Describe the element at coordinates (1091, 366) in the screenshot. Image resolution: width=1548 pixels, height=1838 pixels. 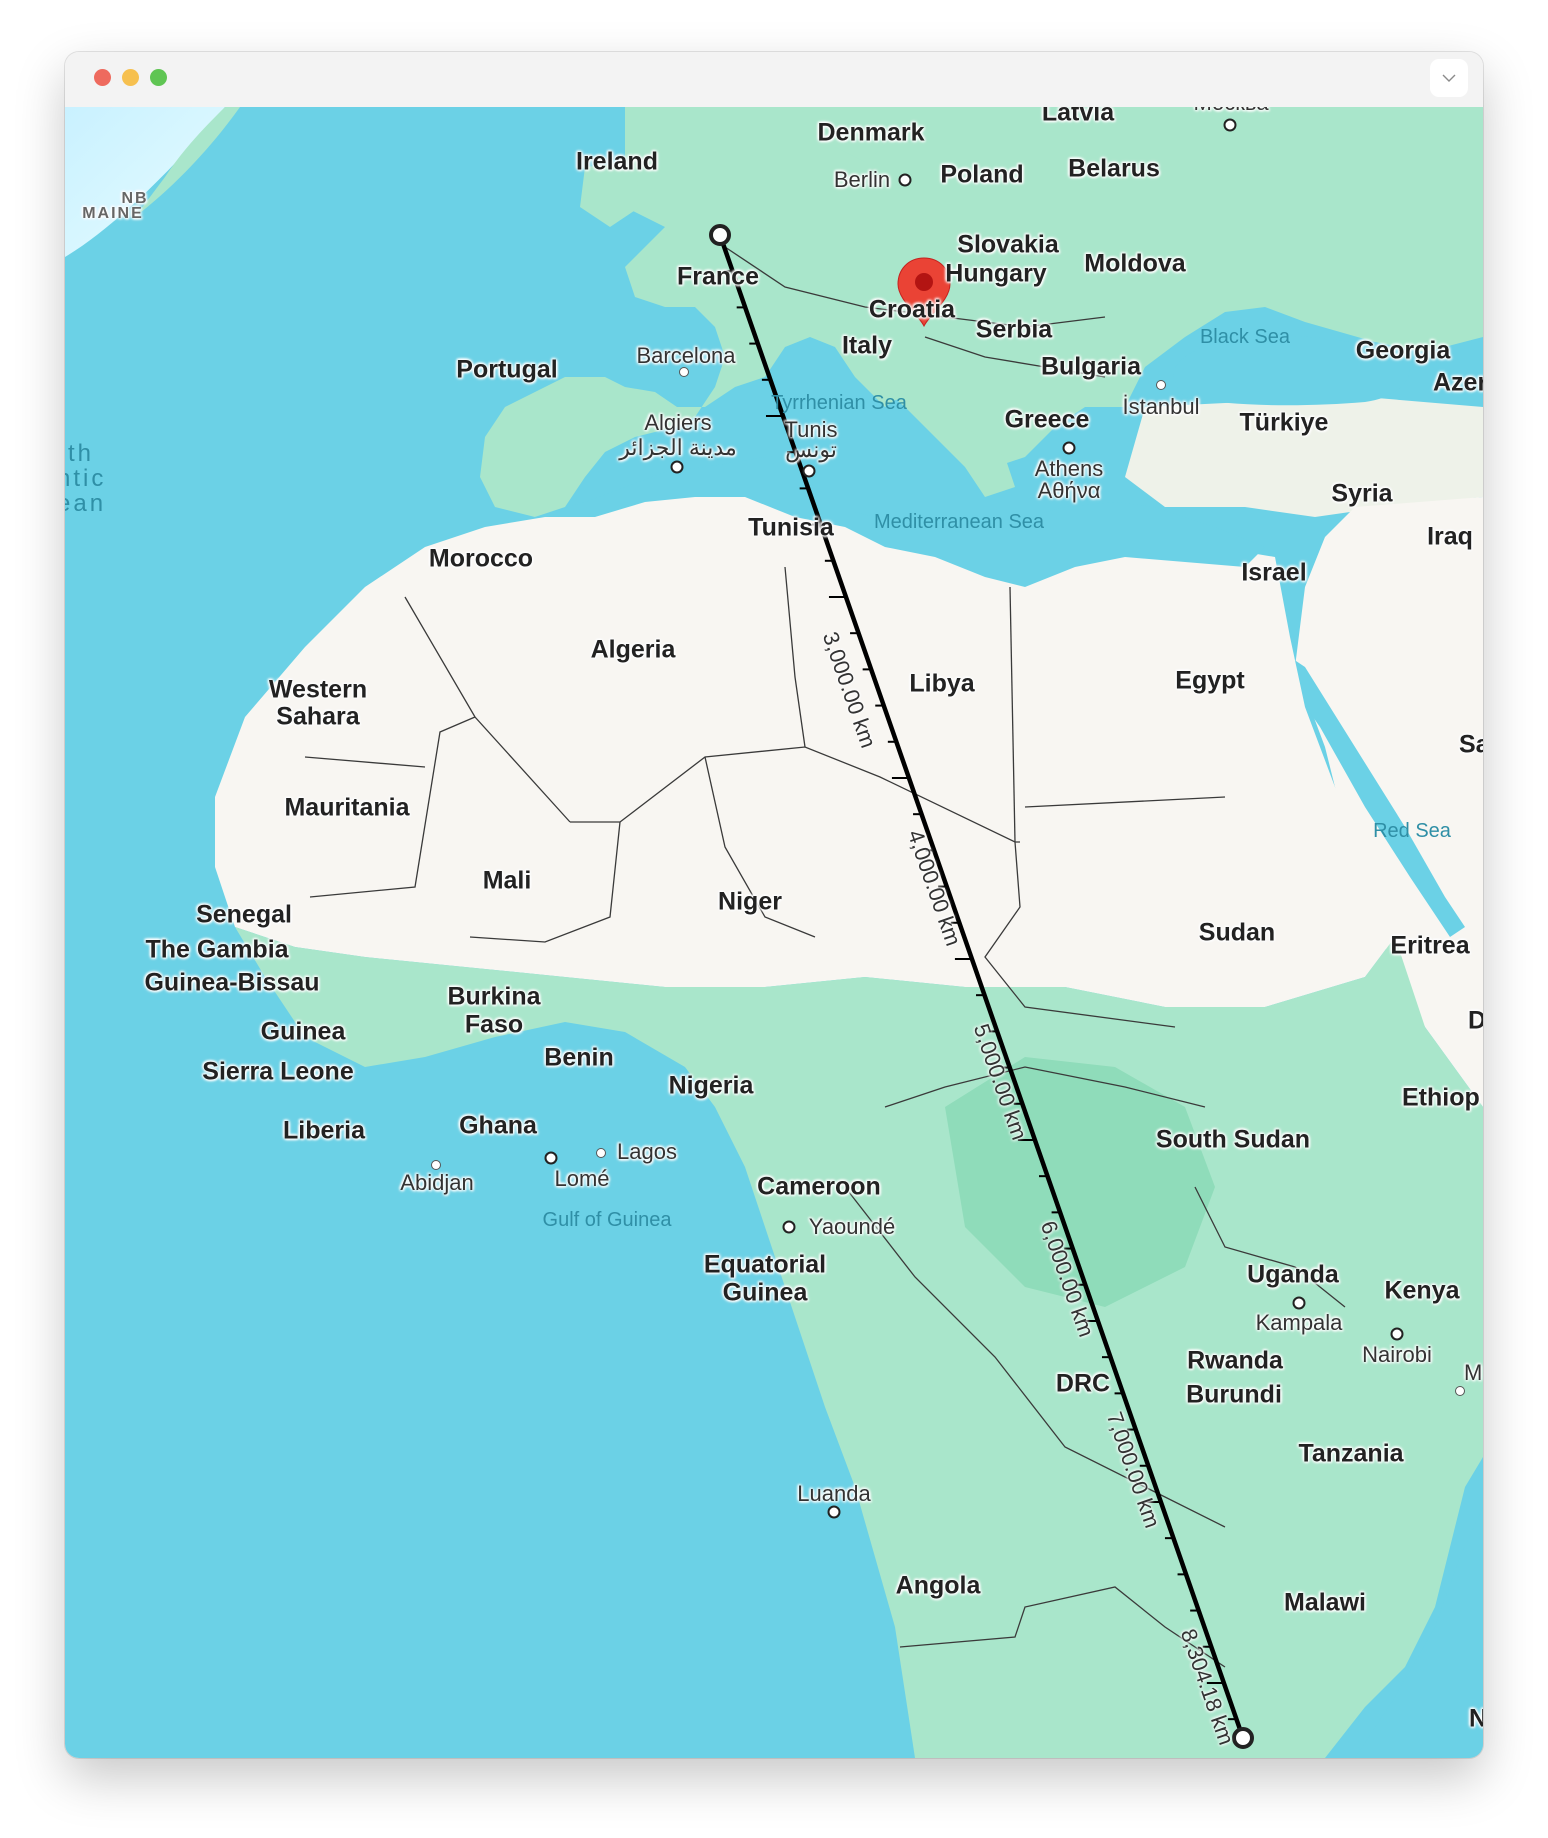
I see `label-bulgaria: Bulgaria` at that location.